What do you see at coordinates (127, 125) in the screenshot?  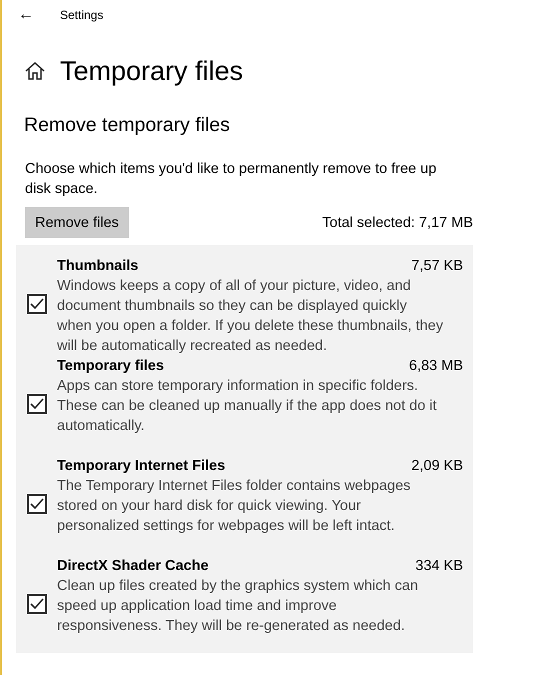 I see `section-title: Remove temporary files` at bounding box center [127, 125].